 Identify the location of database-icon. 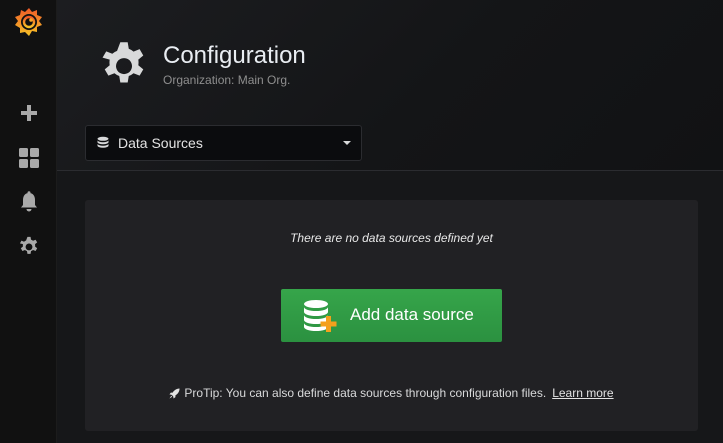
(103, 142).